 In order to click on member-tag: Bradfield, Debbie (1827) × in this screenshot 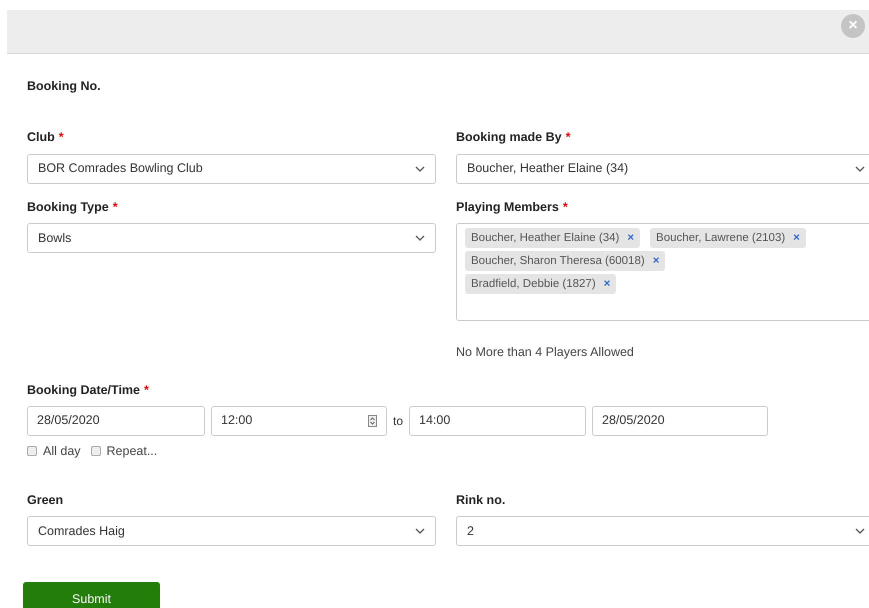, I will do `click(540, 284)`.